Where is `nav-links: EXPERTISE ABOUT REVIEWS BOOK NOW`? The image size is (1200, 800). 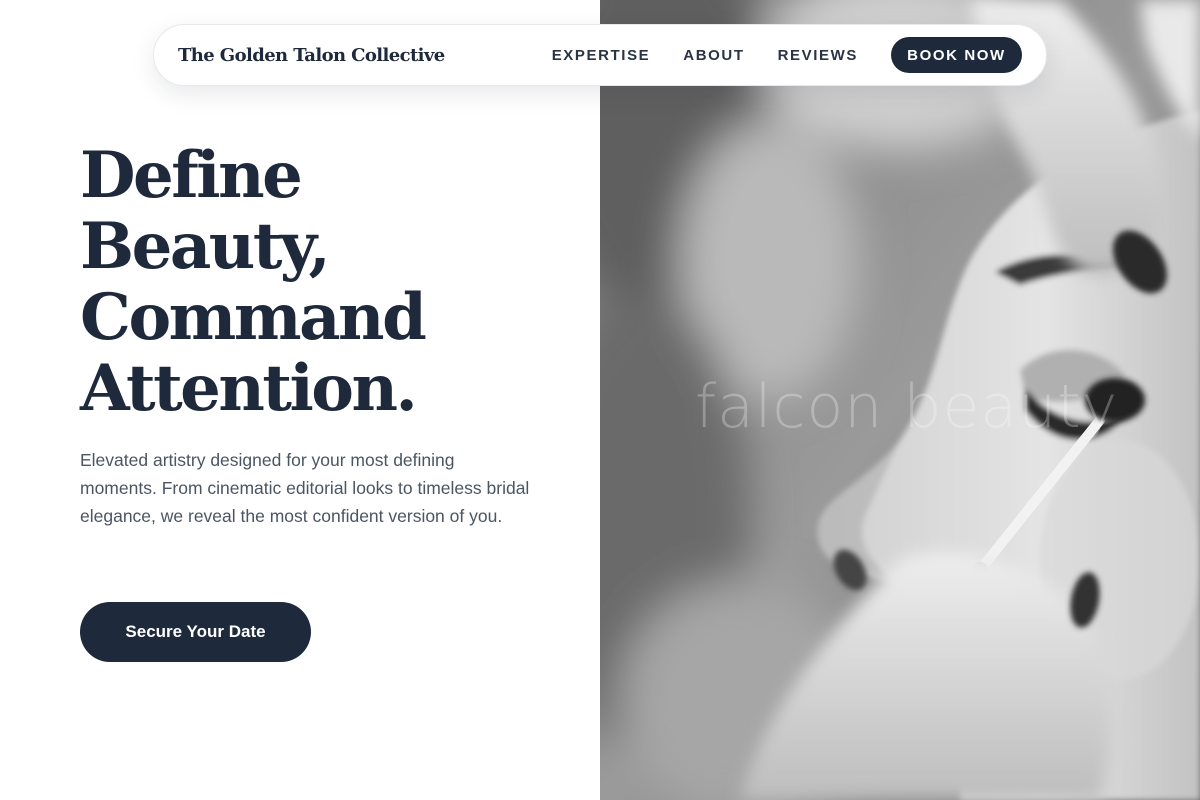 nav-links: EXPERTISE ABOUT REVIEWS BOOK NOW is located at coordinates (787, 55).